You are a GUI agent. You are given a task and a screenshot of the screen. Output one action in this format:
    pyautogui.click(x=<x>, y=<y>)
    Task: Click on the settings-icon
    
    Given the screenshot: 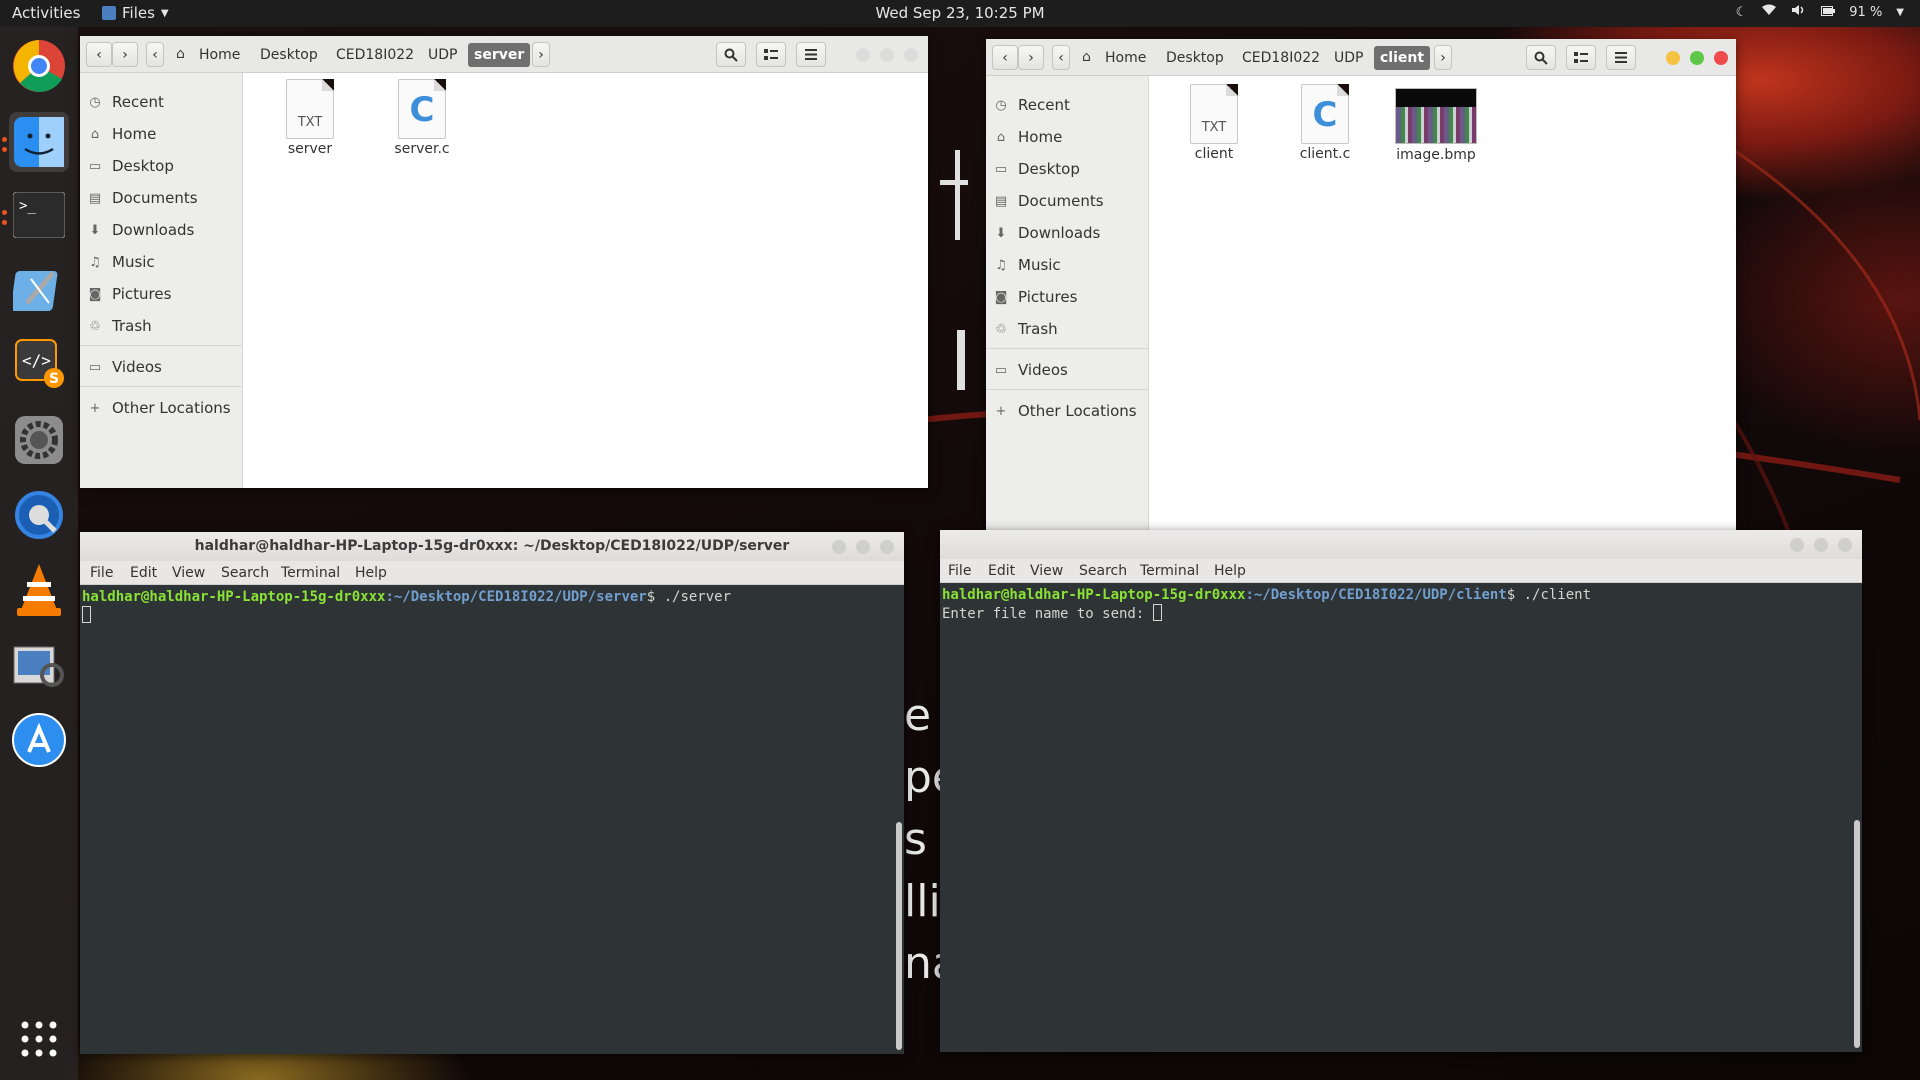 What is the action you would take?
    pyautogui.click(x=39, y=440)
    